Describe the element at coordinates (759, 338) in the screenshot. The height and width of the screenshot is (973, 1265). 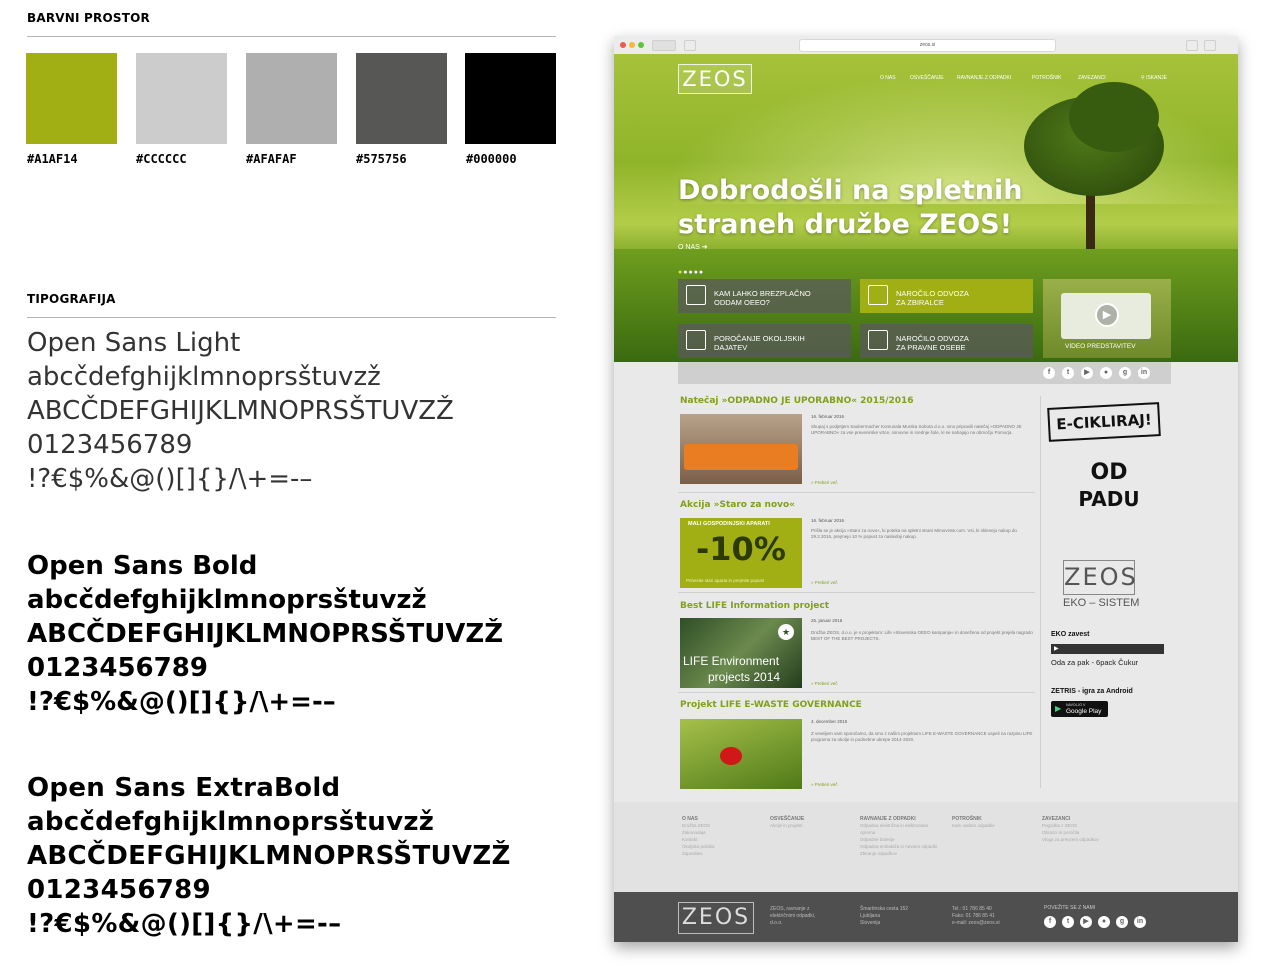
I see `tile-line: POROČANJE OKOLJSKIH` at that location.